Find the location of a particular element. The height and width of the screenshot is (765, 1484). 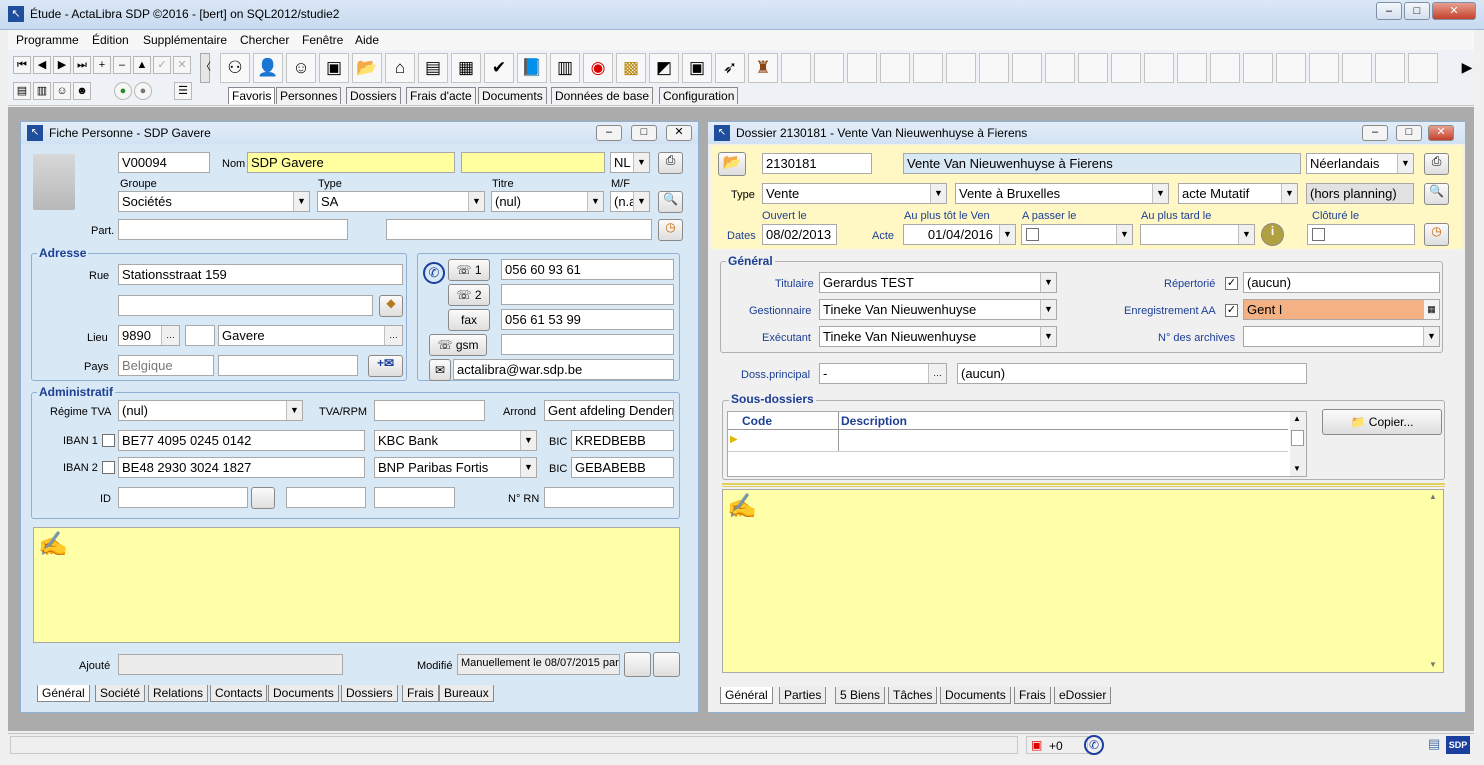

person-name-field: SDP Gavere is located at coordinates (351, 162).